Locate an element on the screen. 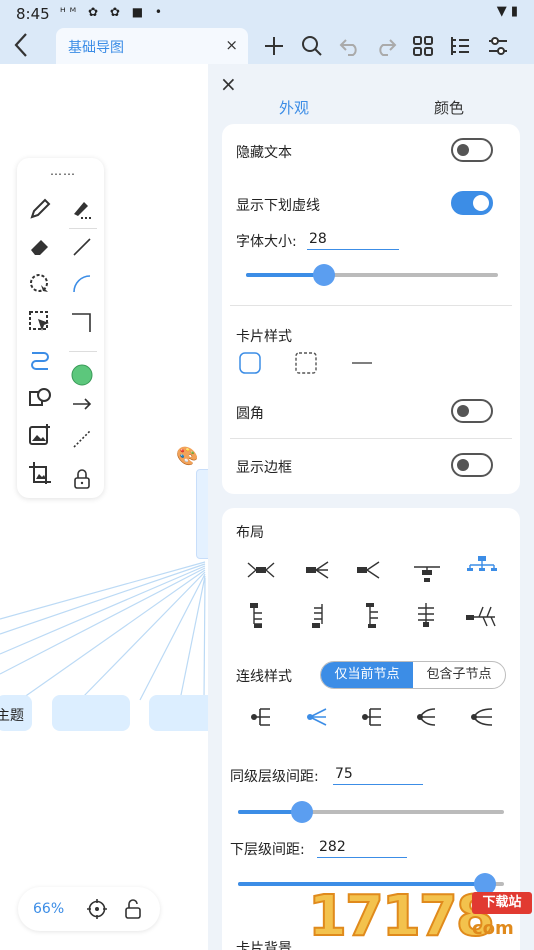 The image size is (534, 950). pen-tool is located at coordinates (40, 209).